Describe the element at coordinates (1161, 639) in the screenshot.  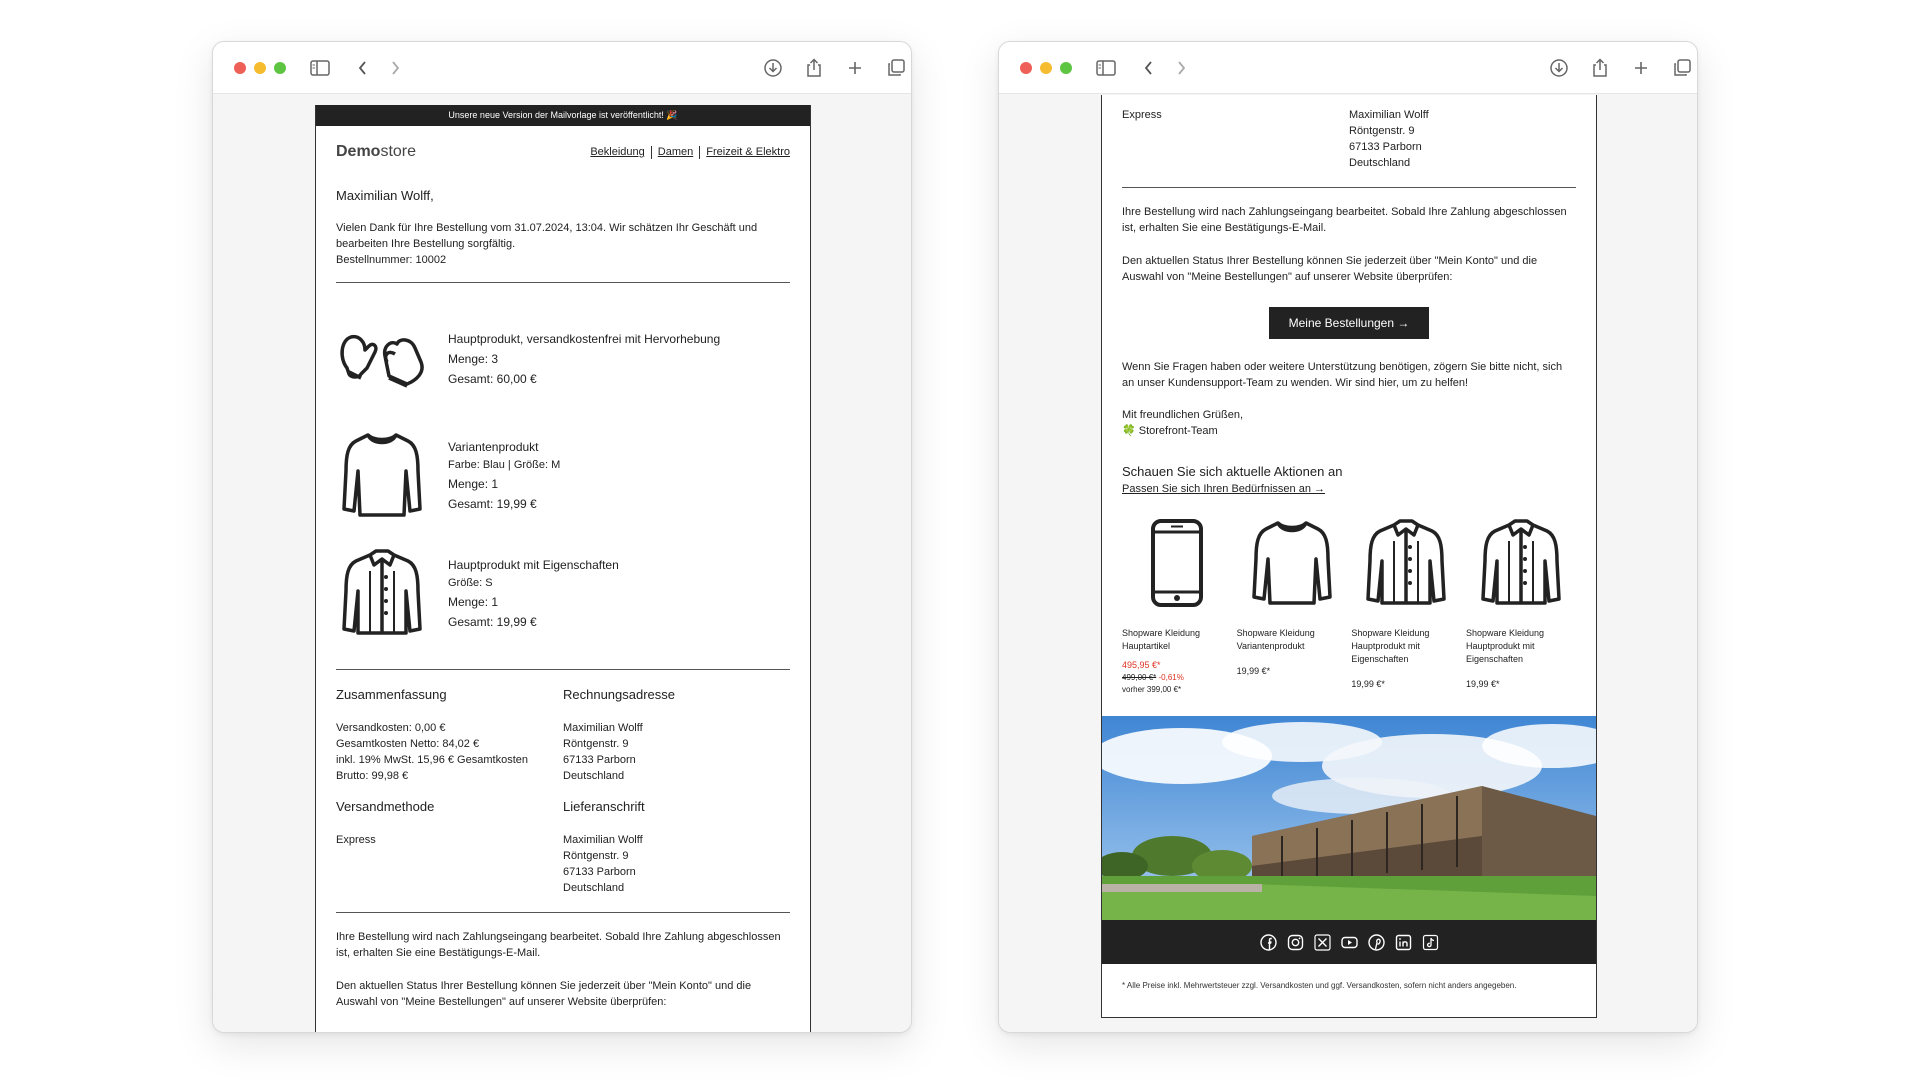
I see `product-name: Shopware Kleidung Hauptartikel` at that location.